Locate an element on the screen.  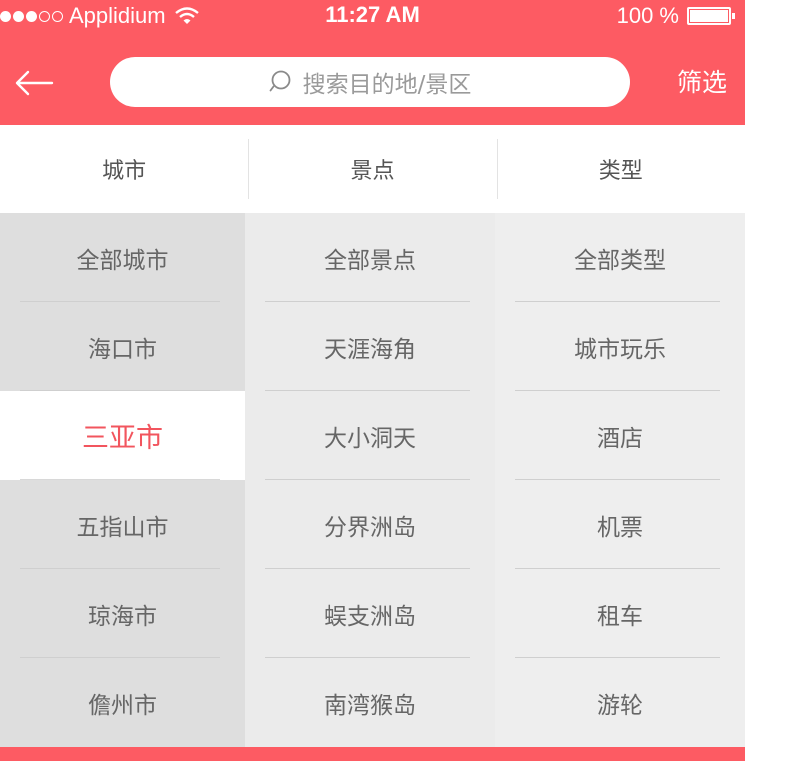
spot-item: 大小洞天 is located at coordinates (370, 435).